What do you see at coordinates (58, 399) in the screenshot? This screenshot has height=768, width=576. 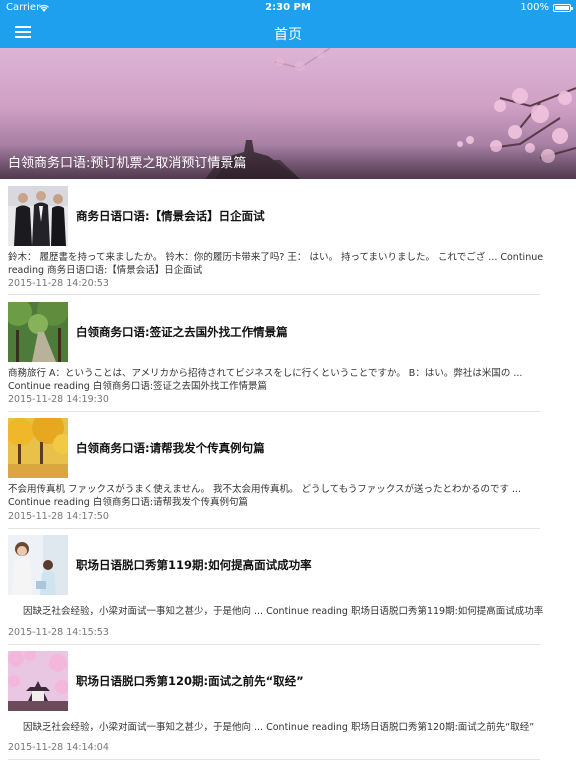 I see `article-date: 2015-11-28 14:19:30` at bounding box center [58, 399].